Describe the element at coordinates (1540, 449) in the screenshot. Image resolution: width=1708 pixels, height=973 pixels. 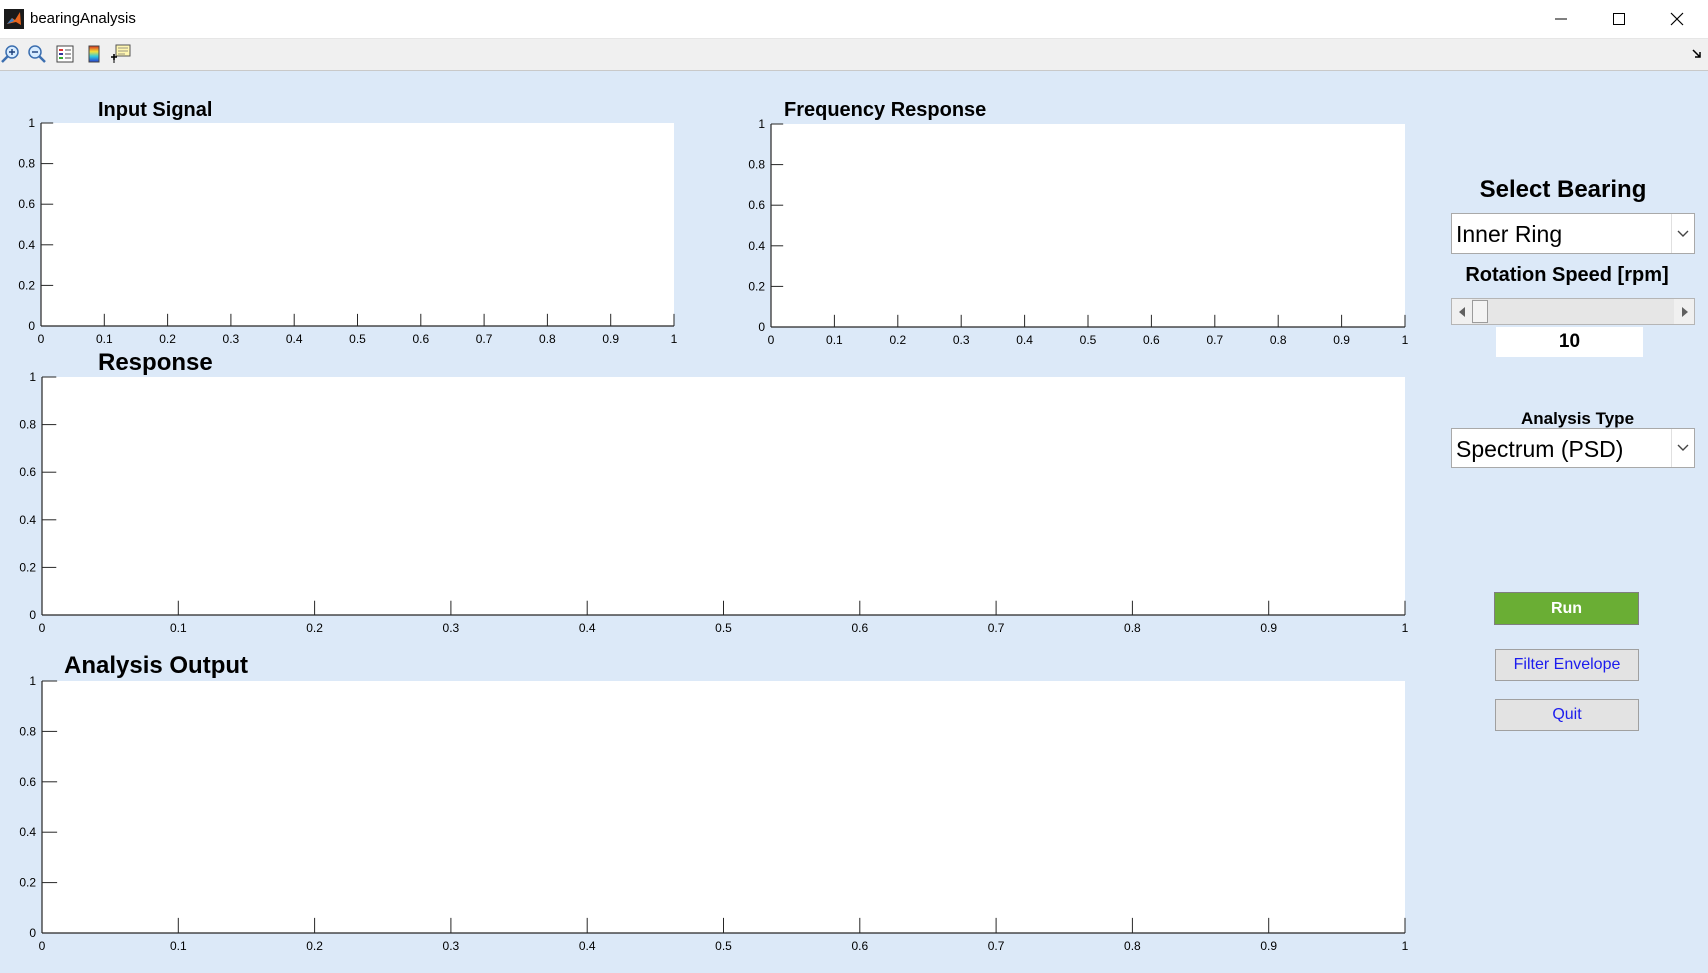
I see `analysis-type-value: Spectrum (PSD)` at that location.